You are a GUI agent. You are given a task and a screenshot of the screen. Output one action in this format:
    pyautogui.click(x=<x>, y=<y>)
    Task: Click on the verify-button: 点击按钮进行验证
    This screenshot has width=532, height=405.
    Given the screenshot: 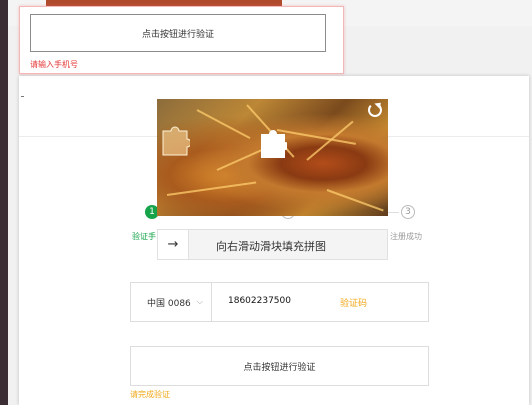 What is the action you would take?
    pyautogui.click(x=279, y=366)
    